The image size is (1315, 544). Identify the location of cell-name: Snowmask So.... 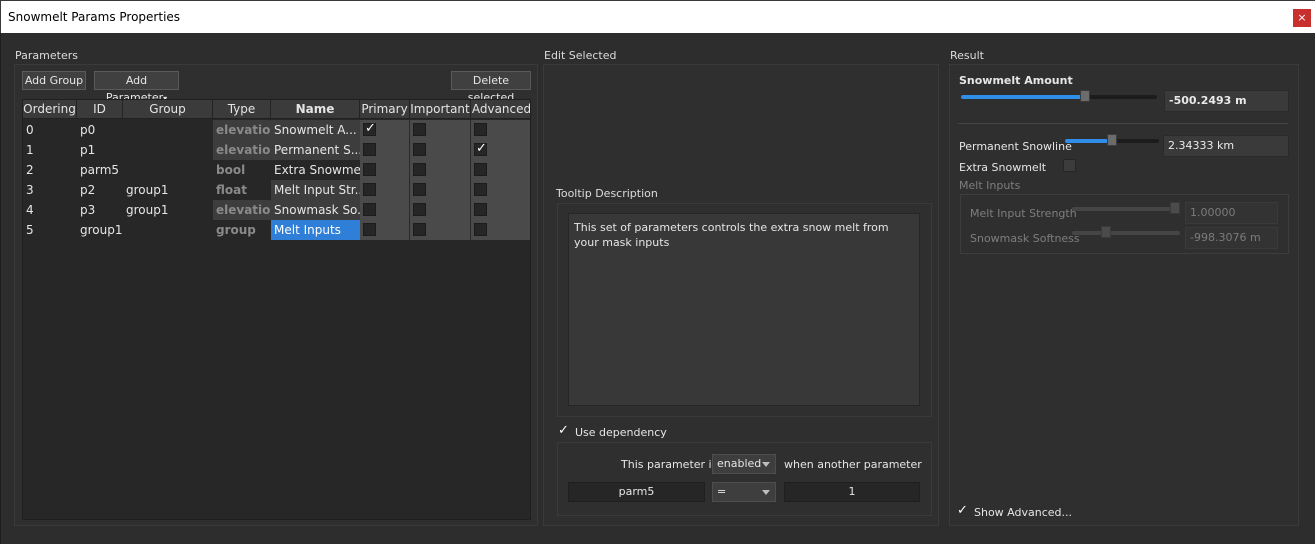
(315, 210).